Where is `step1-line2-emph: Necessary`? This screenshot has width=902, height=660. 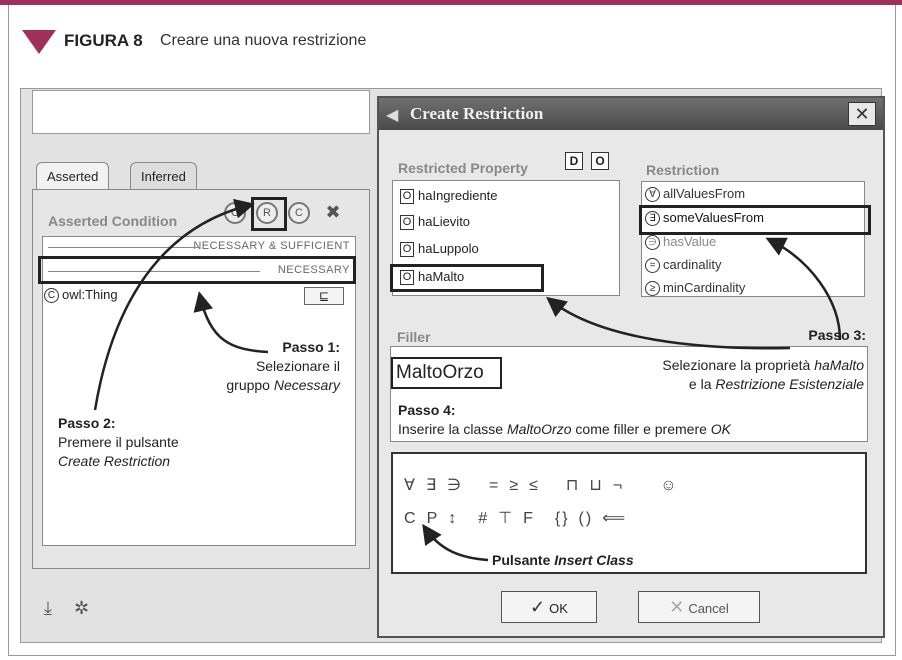 step1-line2-emph: Necessary is located at coordinates (306, 385).